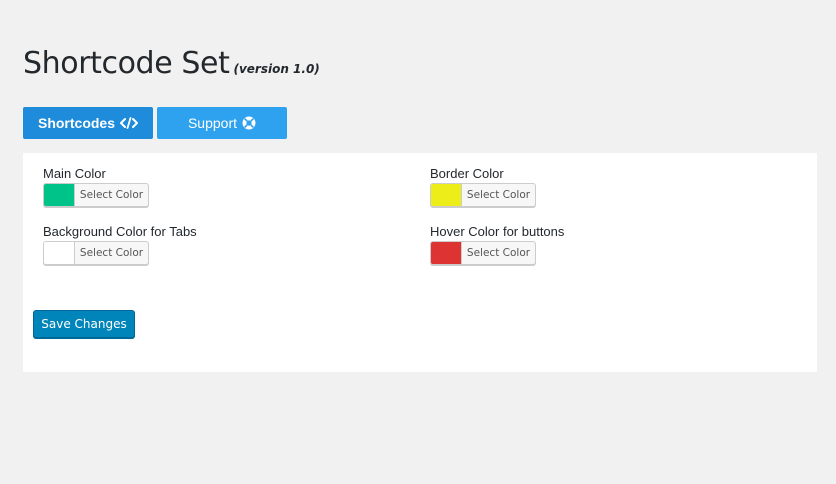 This screenshot has height=484, width=836. Describe the element at coordinates (74, 173) in the screenshot. I see `main-color-label: Main Color` at that location.